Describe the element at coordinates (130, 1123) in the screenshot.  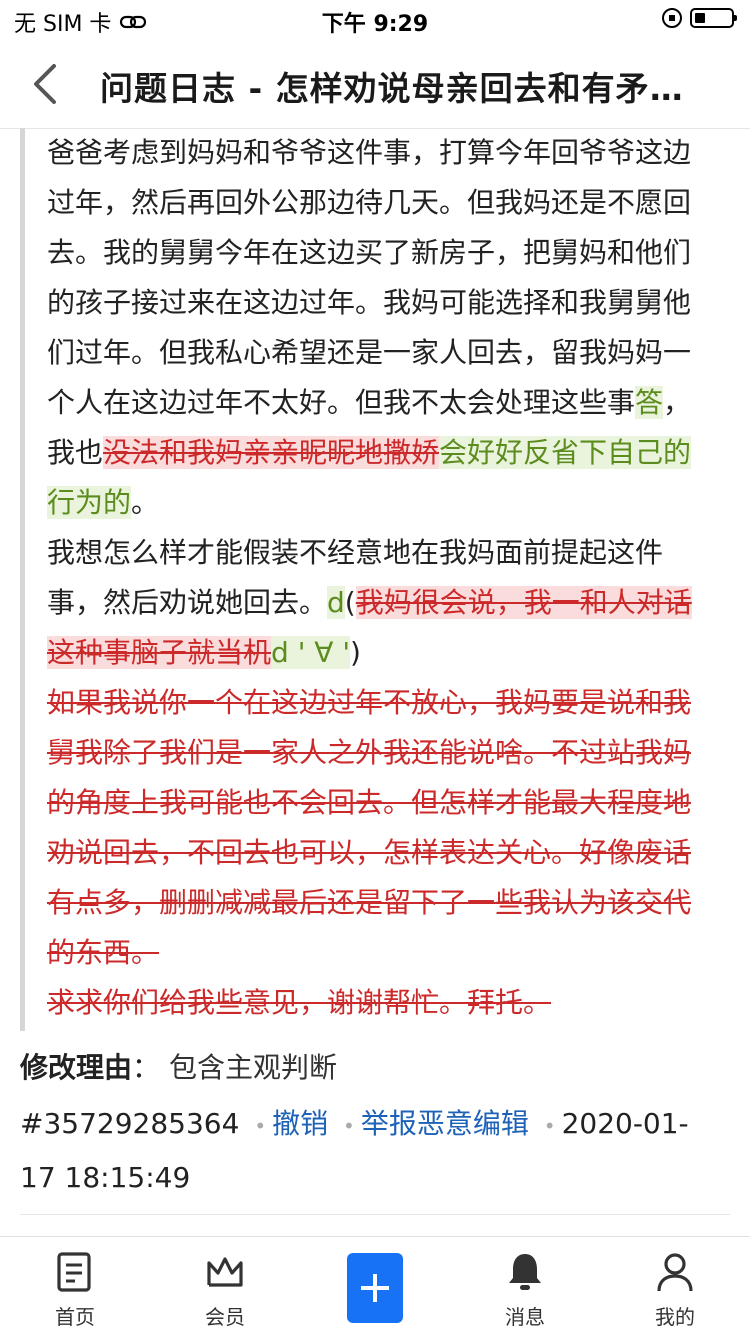
I see `revision-id: #35729285364` at that location.